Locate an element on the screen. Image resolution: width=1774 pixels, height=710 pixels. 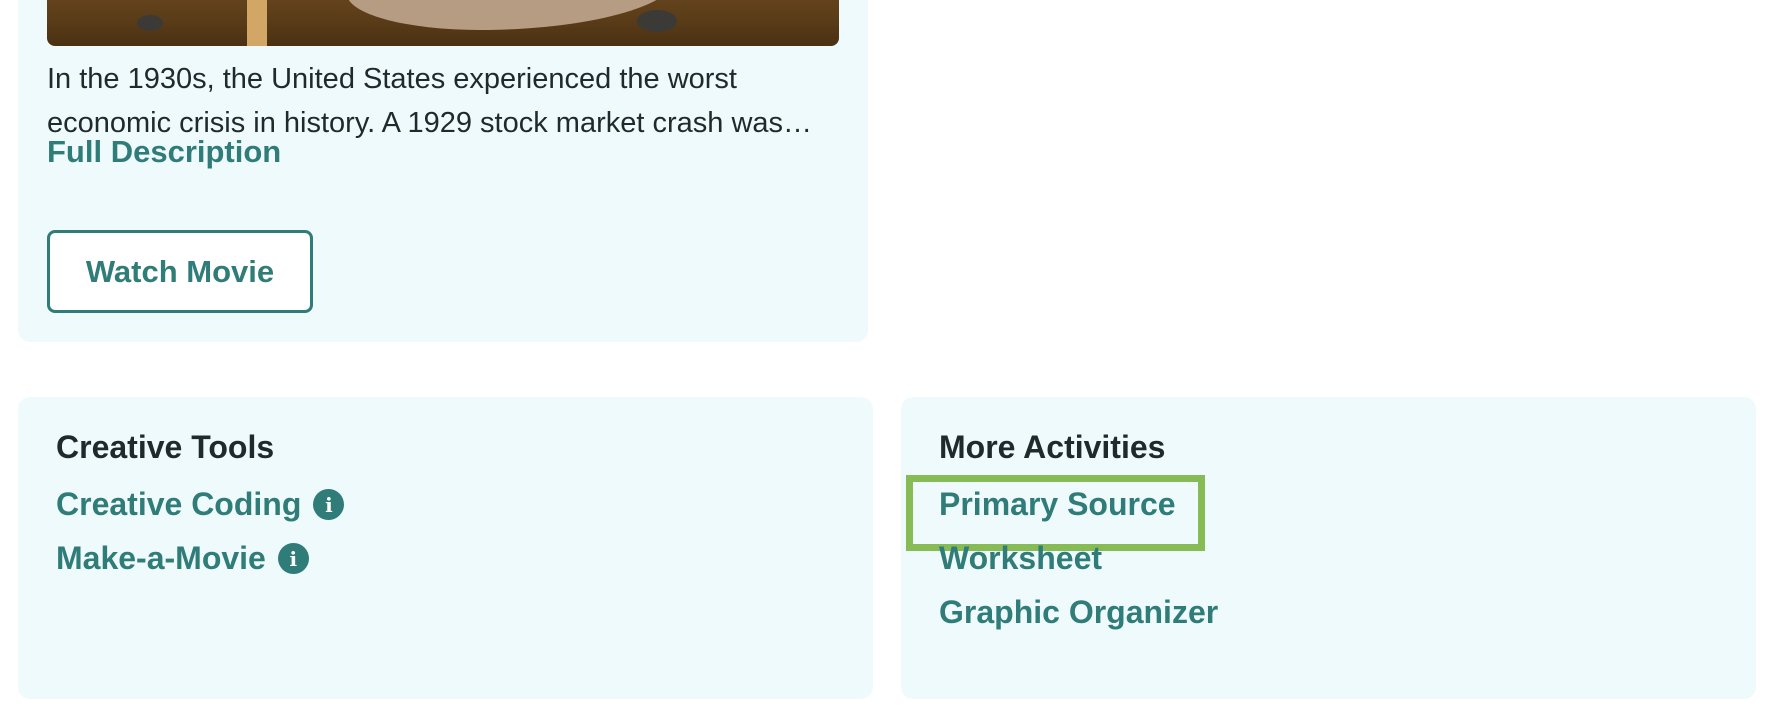
make-a-movie-link: Make-a-Movie i is located at coordinates (182, 558).